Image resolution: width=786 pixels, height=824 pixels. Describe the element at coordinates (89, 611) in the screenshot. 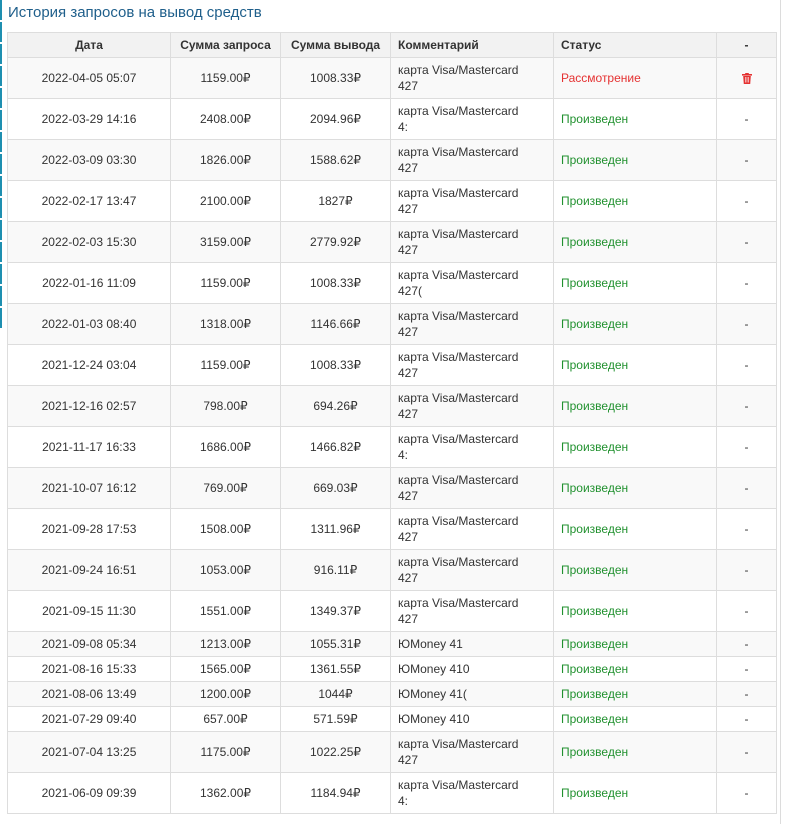

I see `row-date: 2021-09-15 11:30` at that location.